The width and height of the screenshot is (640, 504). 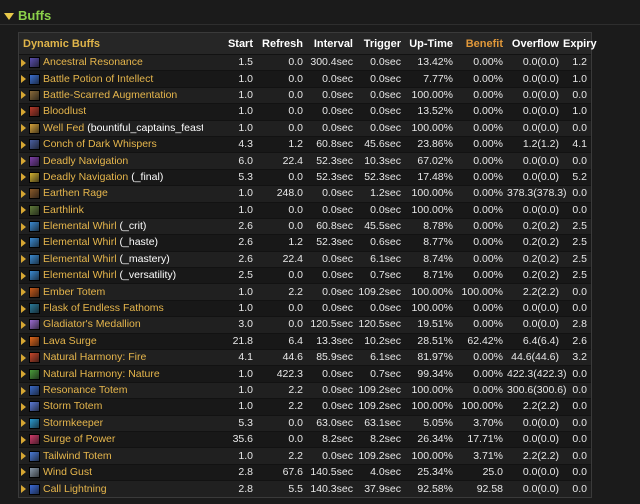 I want to click on chevron-down-icon, so click(x=9, y=16).